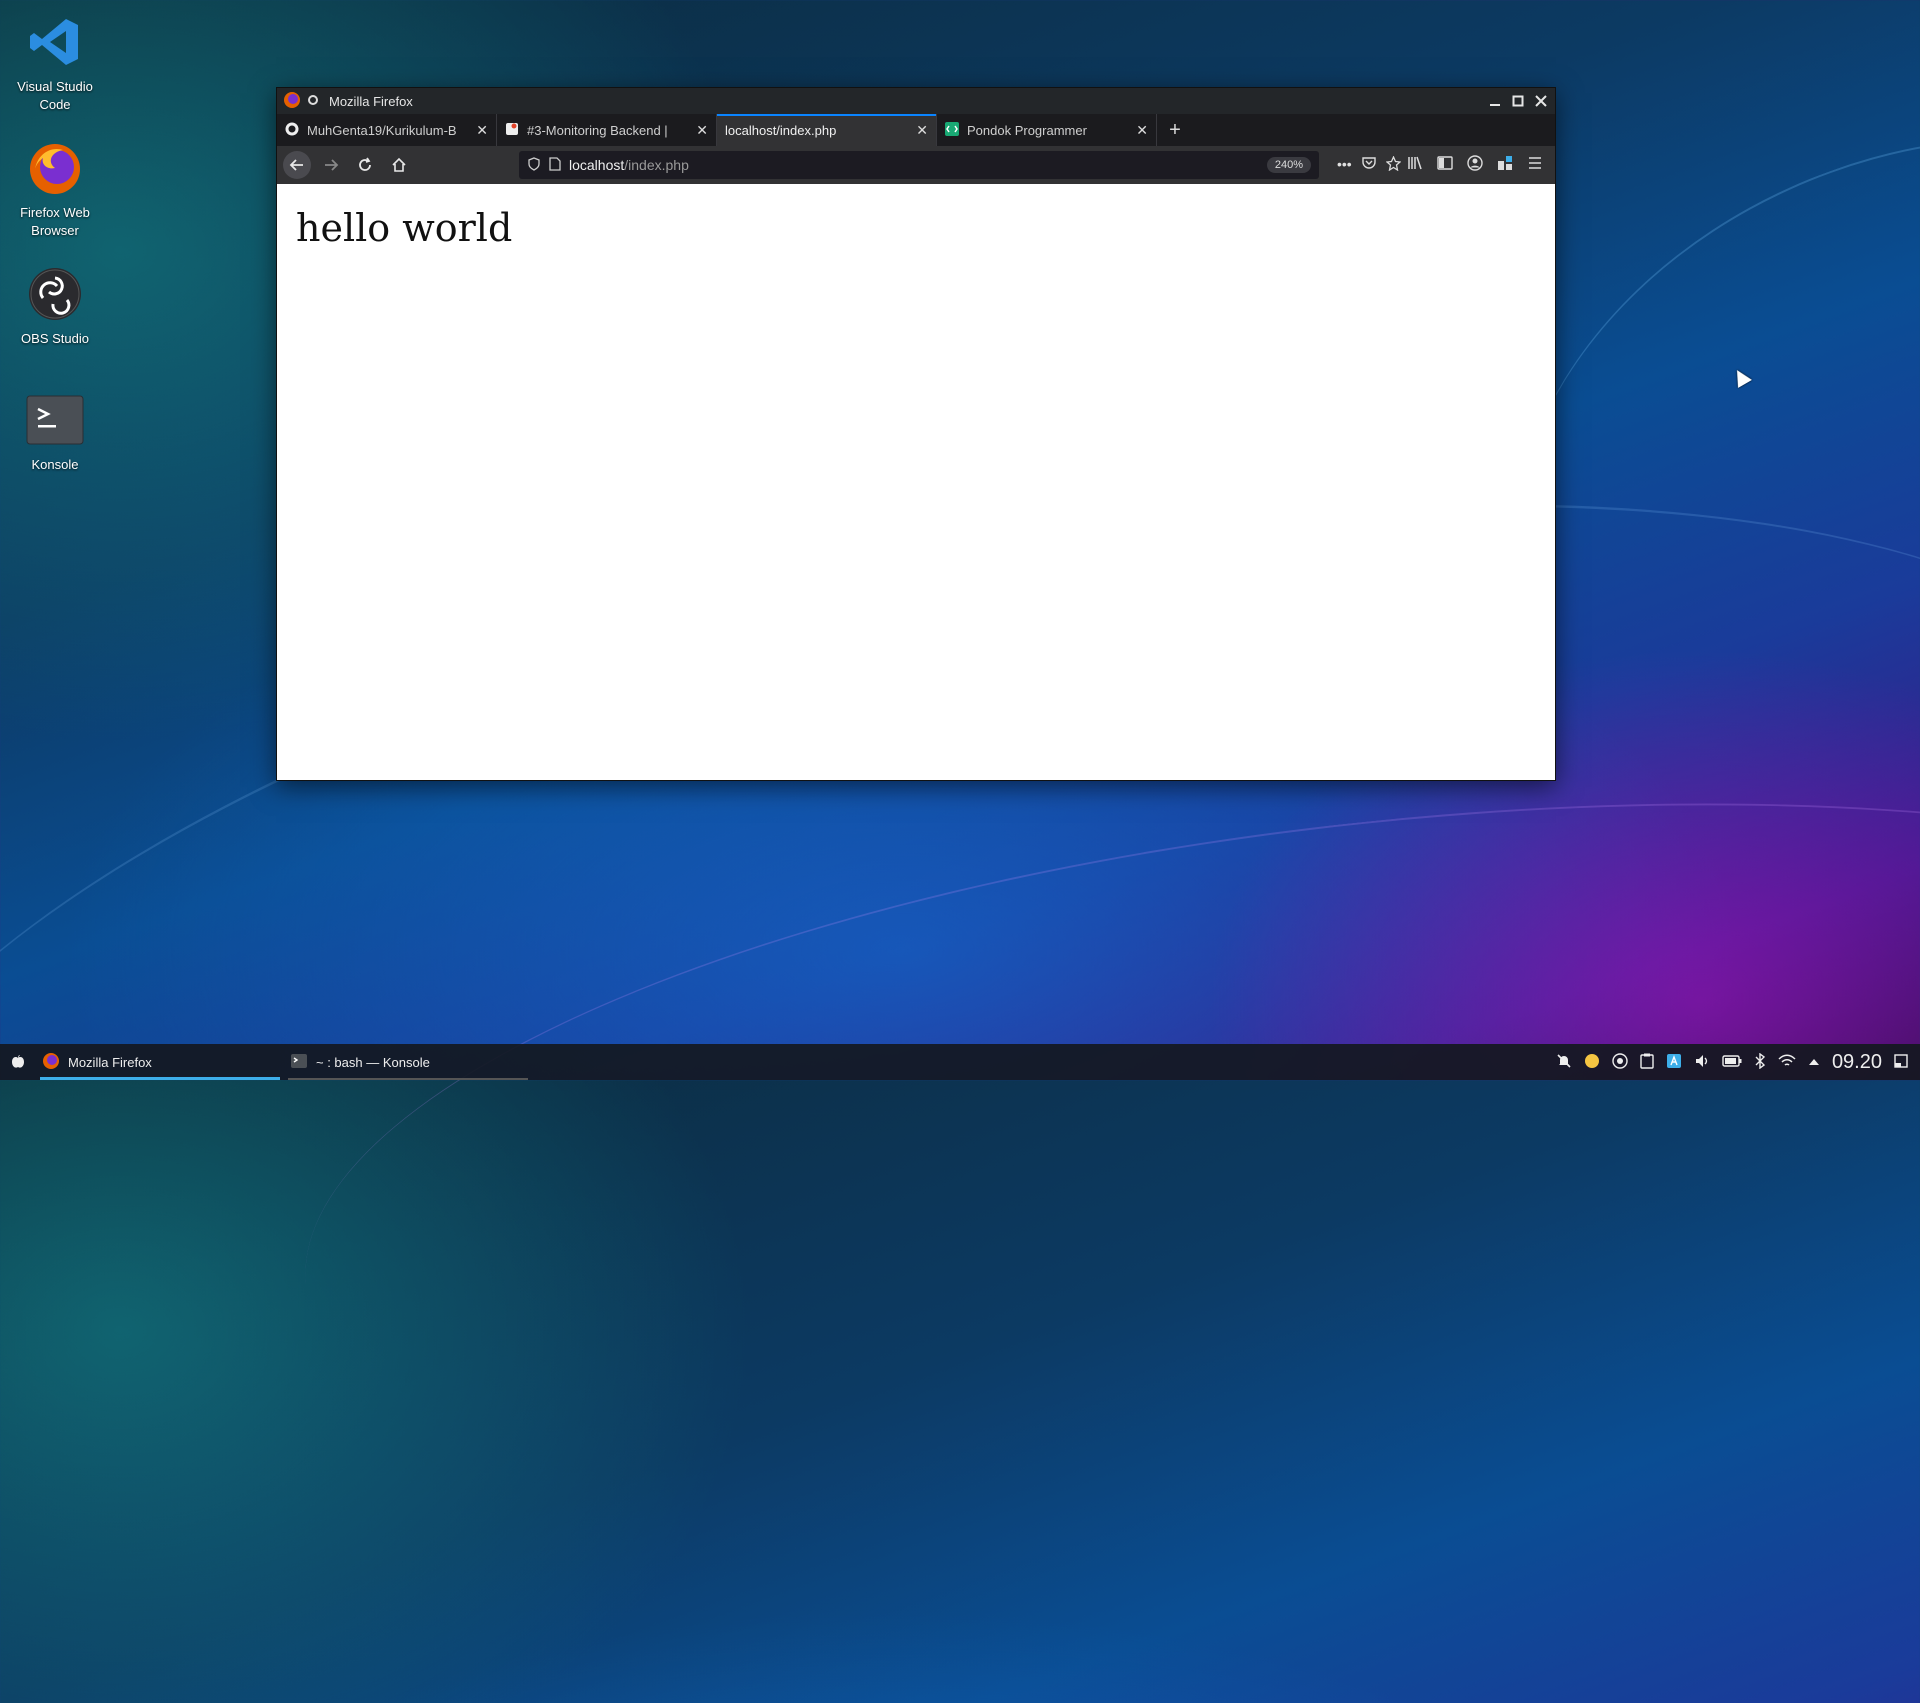  What do you see at coordinates (952, 130) in the screenshot?
I see `pondok-icon` at bounding box center [952, 130].